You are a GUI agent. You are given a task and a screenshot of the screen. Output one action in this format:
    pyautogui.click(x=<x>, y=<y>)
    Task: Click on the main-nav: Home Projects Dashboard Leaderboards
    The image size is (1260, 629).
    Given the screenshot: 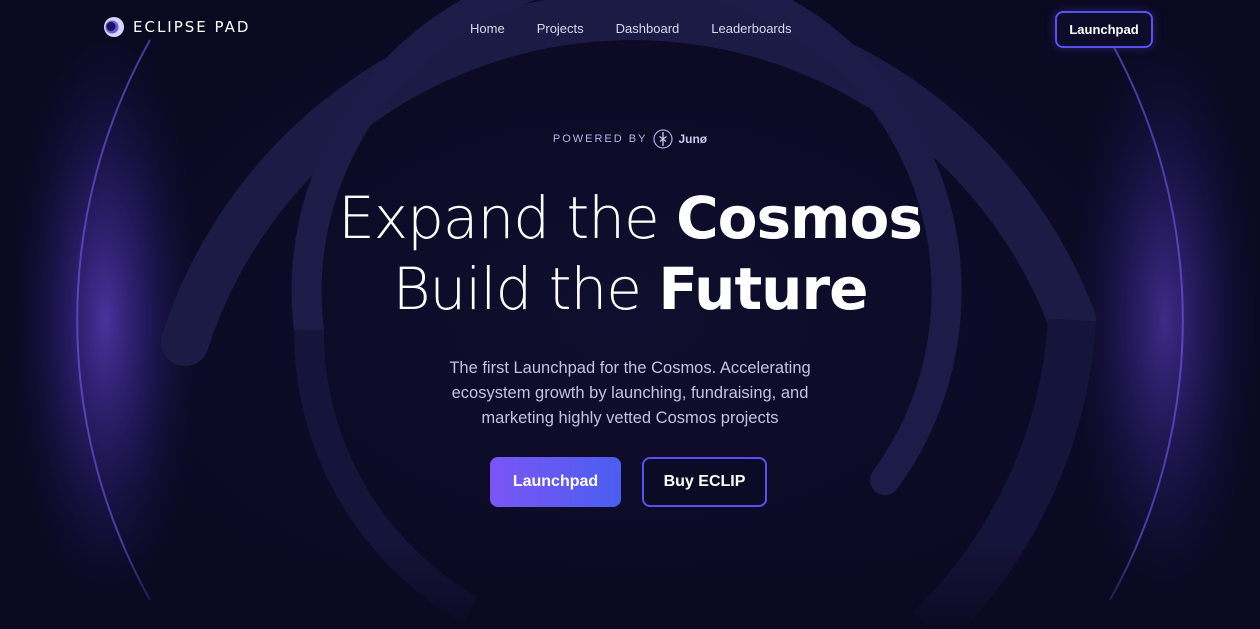 What is the action you would take?
    pyautogui.click(x=631, y=28)
    